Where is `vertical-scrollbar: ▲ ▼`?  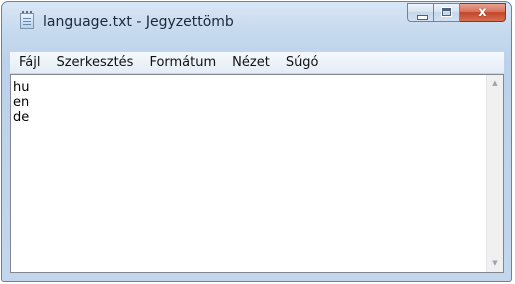 vertical-scrollbar: ▲ ▼ is located at coordinates (494, 173).